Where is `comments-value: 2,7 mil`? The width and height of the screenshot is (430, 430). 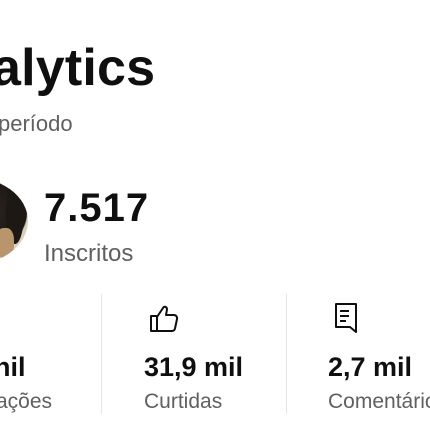 comments-value: 2,7 mil is located at coordinates (370, 367).